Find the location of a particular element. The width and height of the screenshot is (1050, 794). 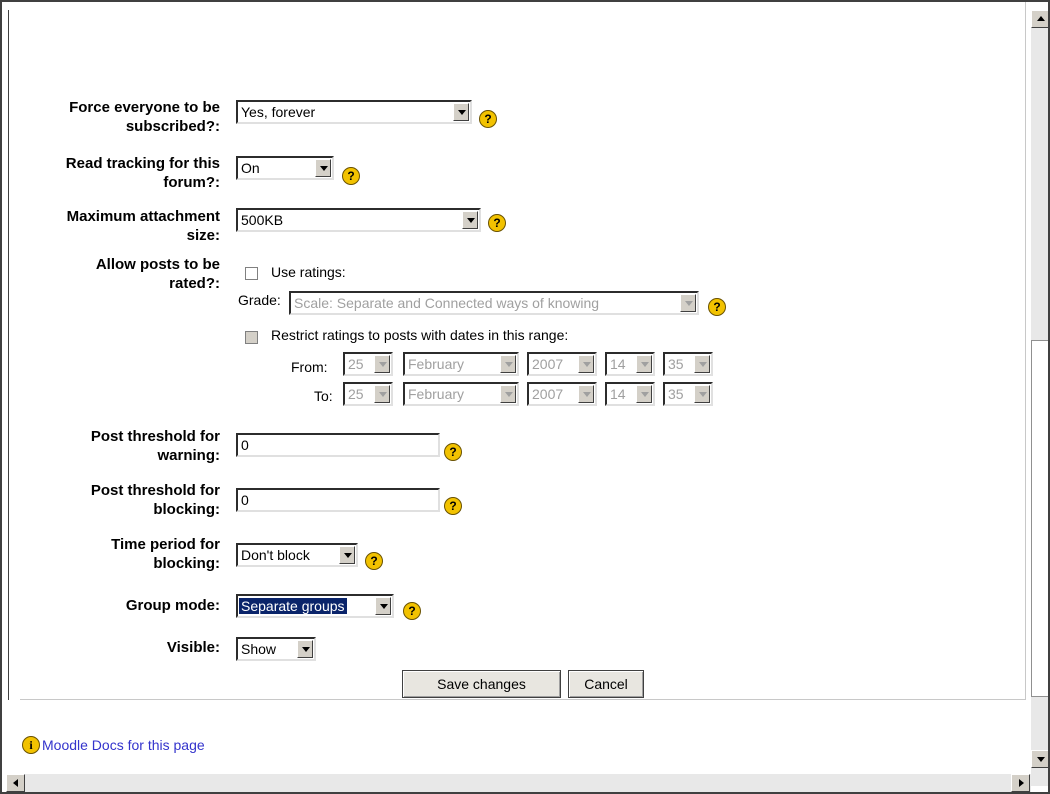

to-day-select: 25 is located at coordinates (368, 394).